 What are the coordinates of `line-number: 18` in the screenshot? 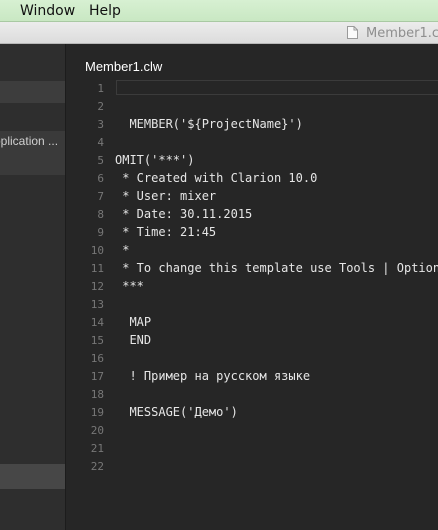 It's located at (97, 394).